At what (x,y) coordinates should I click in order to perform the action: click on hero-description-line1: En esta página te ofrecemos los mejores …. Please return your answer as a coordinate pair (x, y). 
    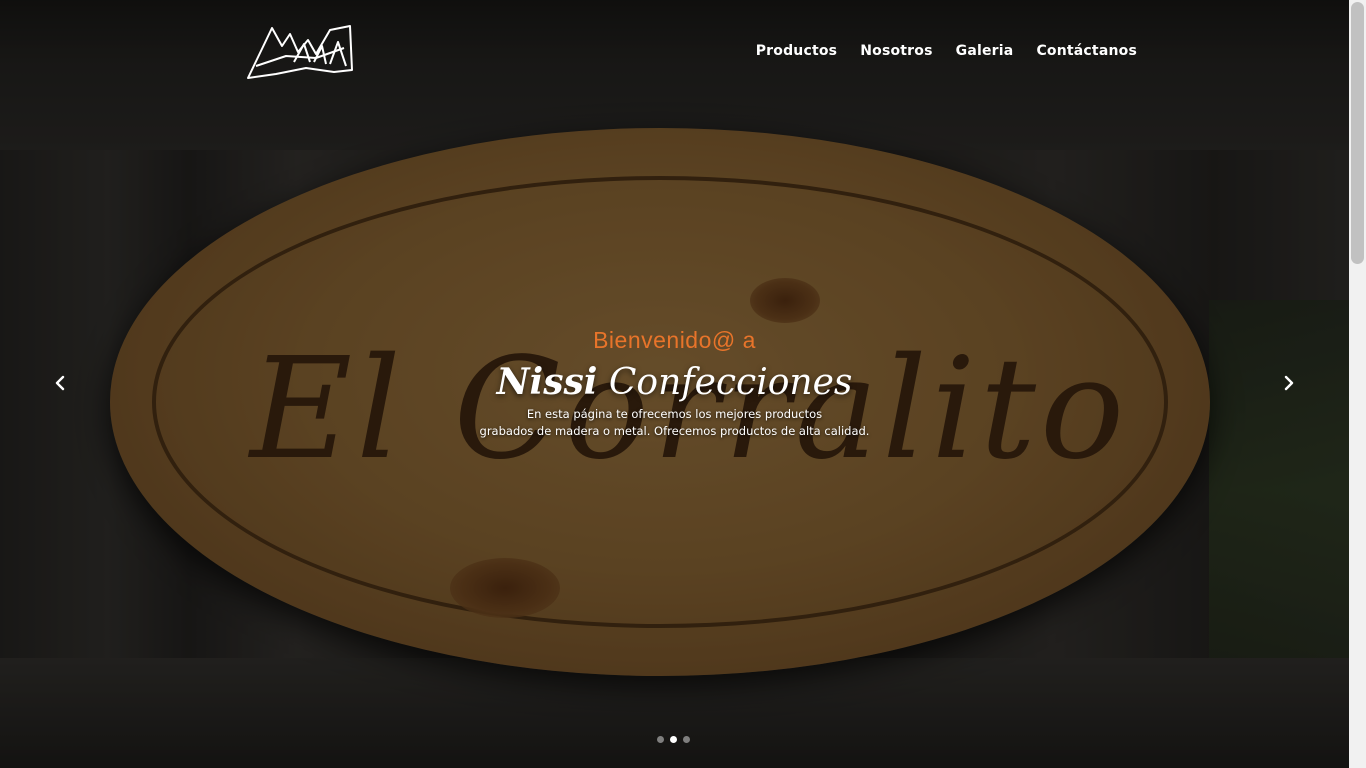
    Looking at the image, I should click on (674, 414).